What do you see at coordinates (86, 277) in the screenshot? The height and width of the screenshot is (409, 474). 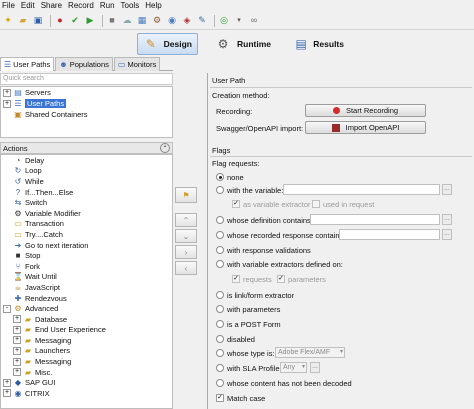 I see `action-item: ⌛ Wait Until` at bounding box center [86, 277].